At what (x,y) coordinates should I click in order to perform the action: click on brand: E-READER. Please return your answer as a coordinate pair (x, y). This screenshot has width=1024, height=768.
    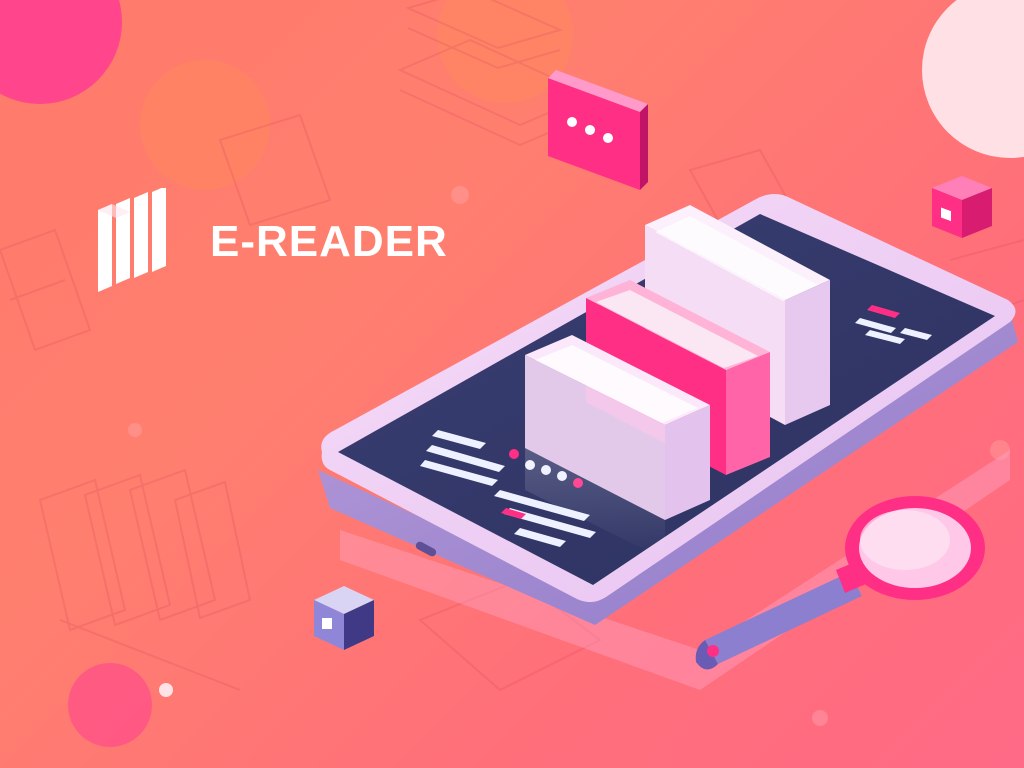
    Looking at the image, I should click on (270, 242).